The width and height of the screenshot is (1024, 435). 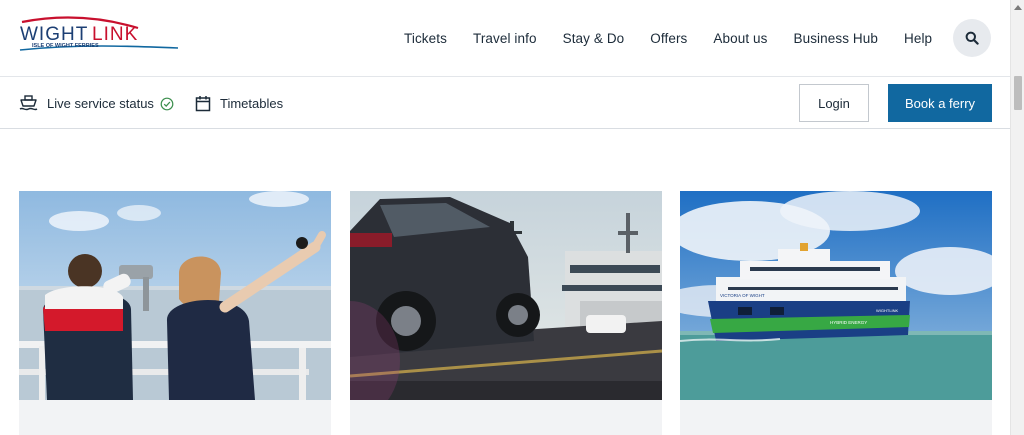 I want to click on timetables-link: Timetables, so click(x=239, y=103).